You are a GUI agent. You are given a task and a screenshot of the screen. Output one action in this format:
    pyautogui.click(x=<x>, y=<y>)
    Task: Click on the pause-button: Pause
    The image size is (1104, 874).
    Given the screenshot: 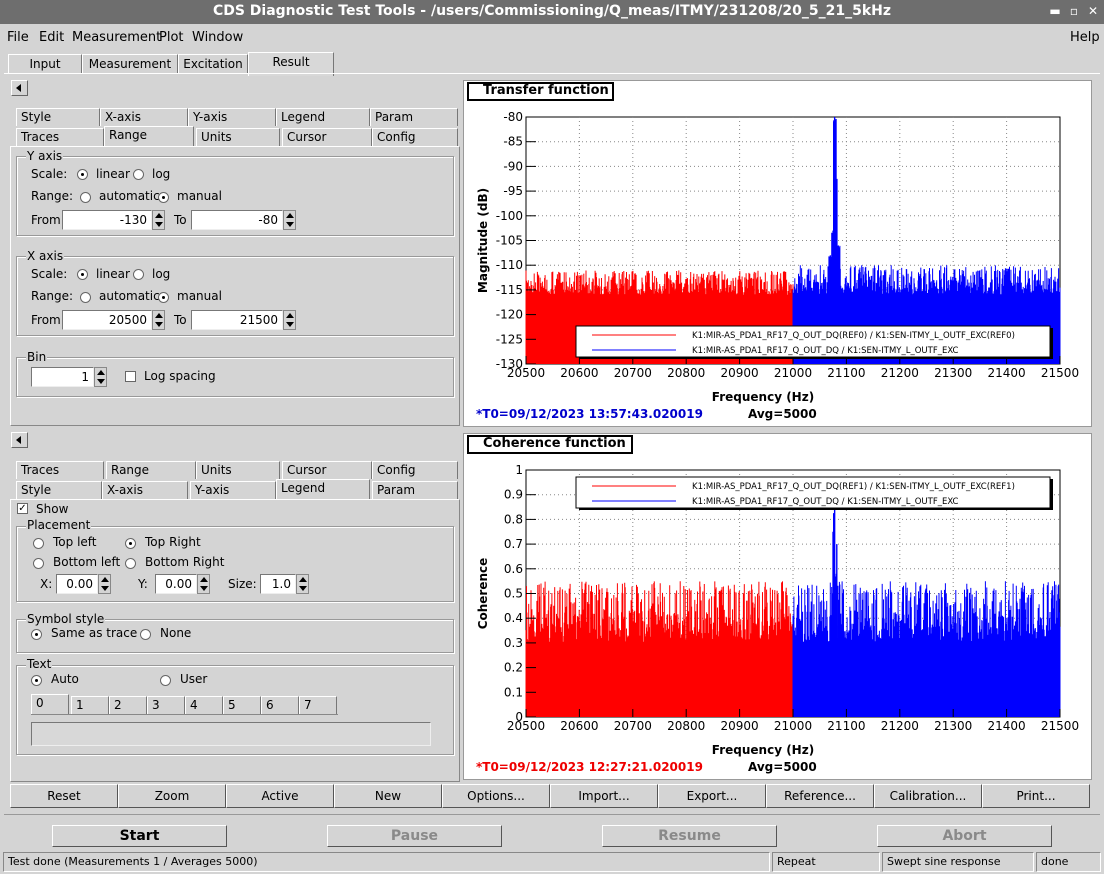 What is the action you would take?
    pyautogui.click(x=414, y=836)
    